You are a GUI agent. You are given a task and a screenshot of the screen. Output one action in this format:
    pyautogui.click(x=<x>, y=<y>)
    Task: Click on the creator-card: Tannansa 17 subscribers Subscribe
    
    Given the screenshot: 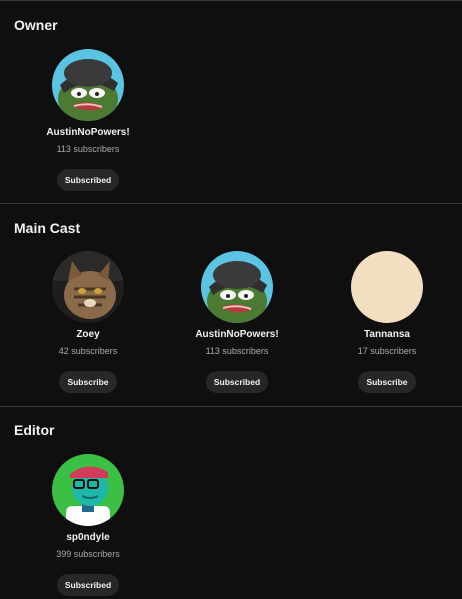 What is the action you would take?
    pyautogui.click(x=387, y=322)
    